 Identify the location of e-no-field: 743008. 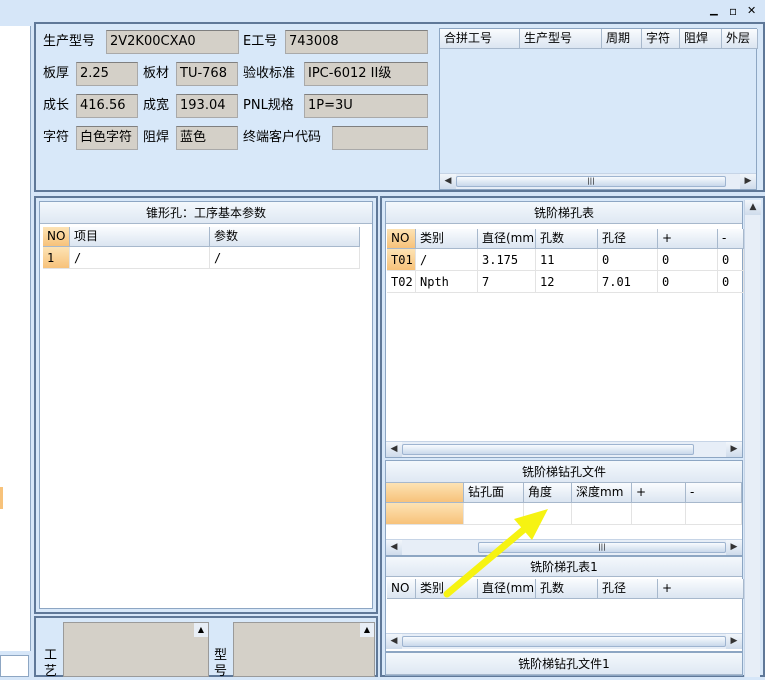
(356, 42).